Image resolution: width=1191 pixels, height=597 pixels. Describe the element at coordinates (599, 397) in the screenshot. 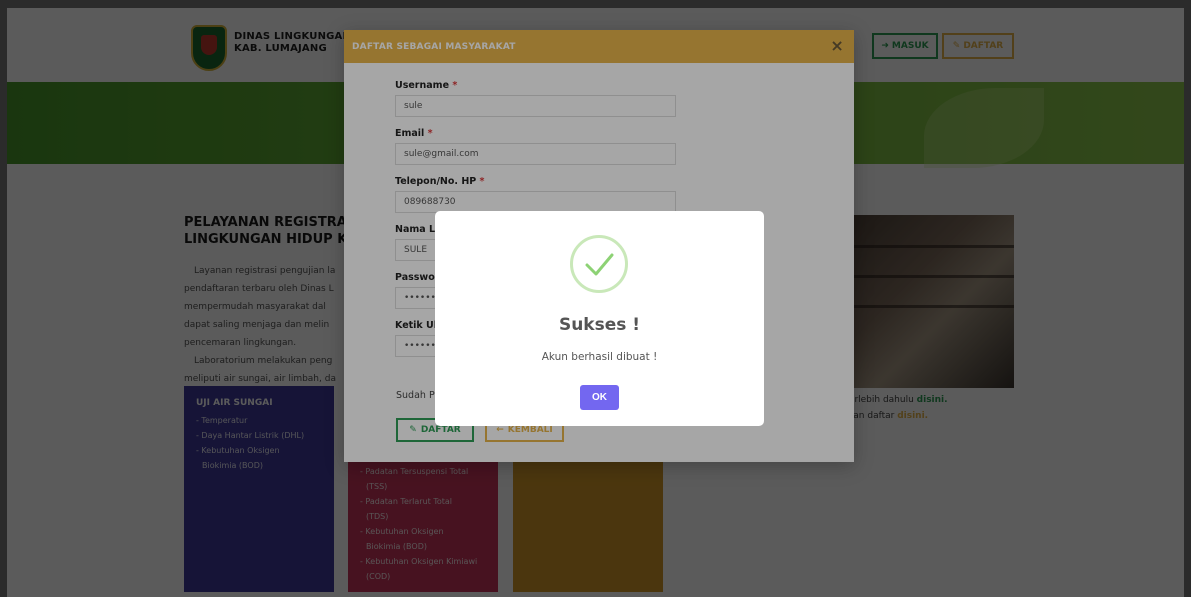

I see `ok-button: OK` at that location.